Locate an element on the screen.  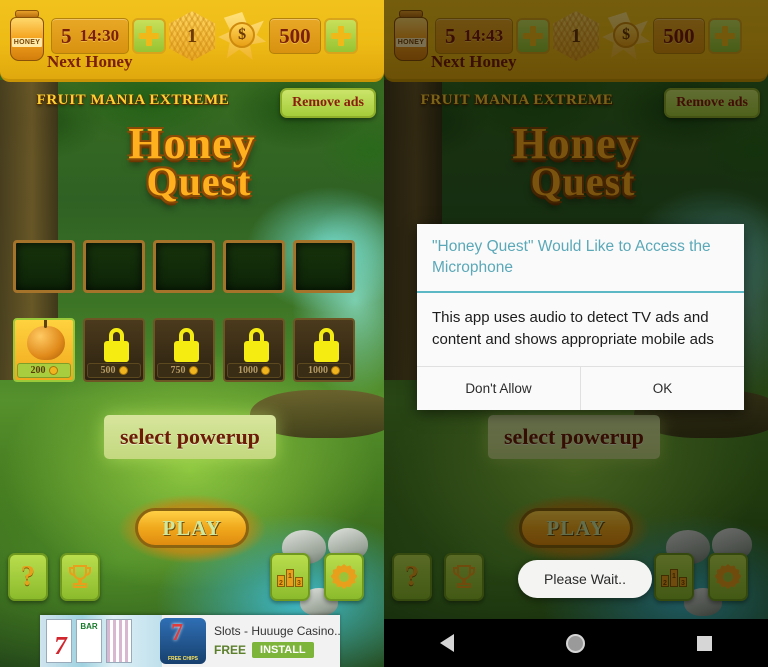
powerup-slot-row is located at coordinates (184, 266).